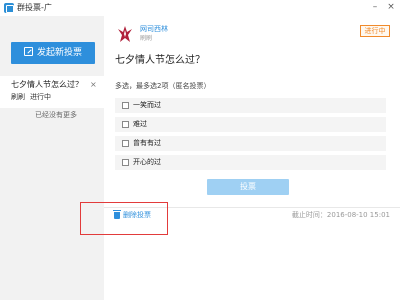  Describe the element at coordinates (59, 53) in the screenshot. I see `create-vote-label: 发起新投票` at that location.